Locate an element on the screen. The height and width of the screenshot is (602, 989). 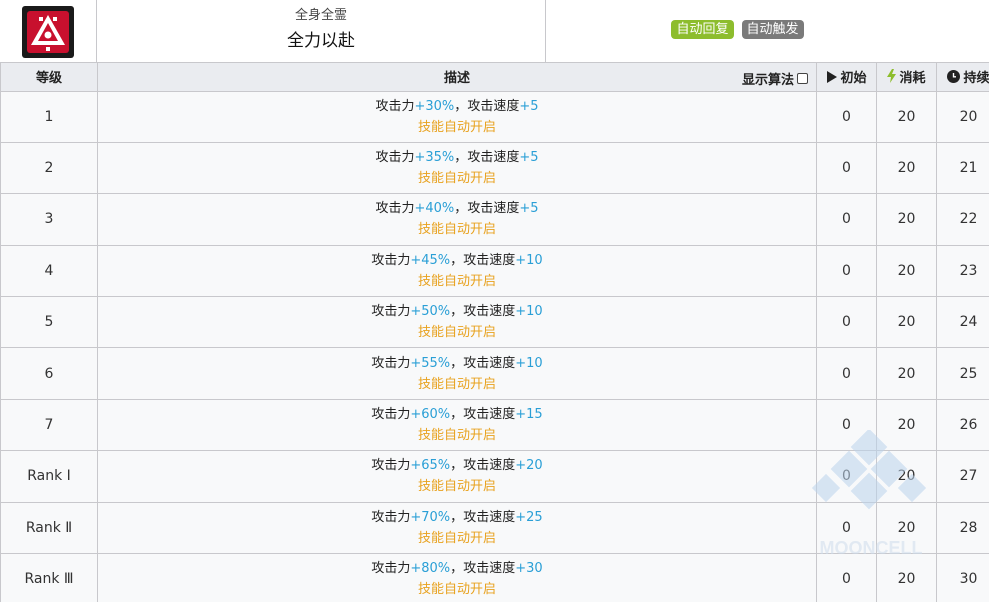
level-cell: 2 is located at coordinates (49, 168).